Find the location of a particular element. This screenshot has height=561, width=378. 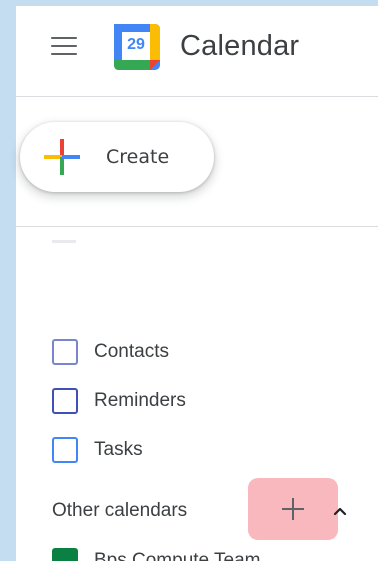

calendar-item-reminders: Reminders is located at coordinates (190, 401).